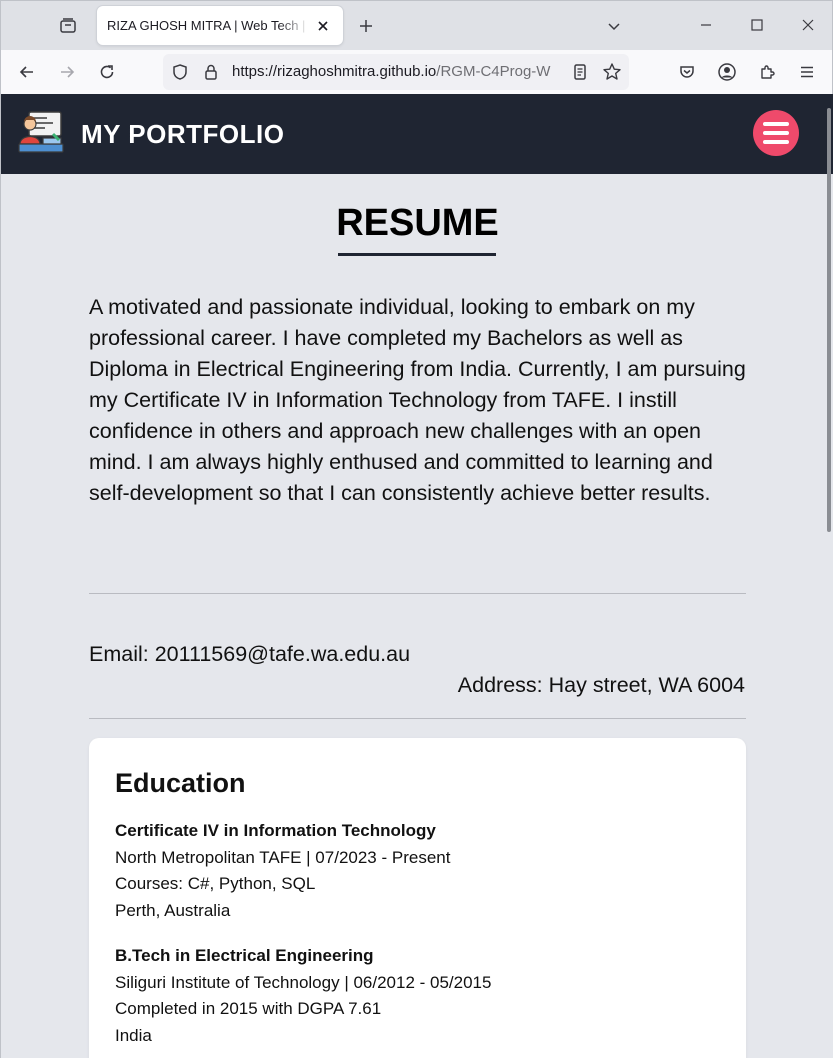  What do you see at coordinates (133, 1035) in the screenshot?
I see `education-location: India` at bounding box center [133, 1035].